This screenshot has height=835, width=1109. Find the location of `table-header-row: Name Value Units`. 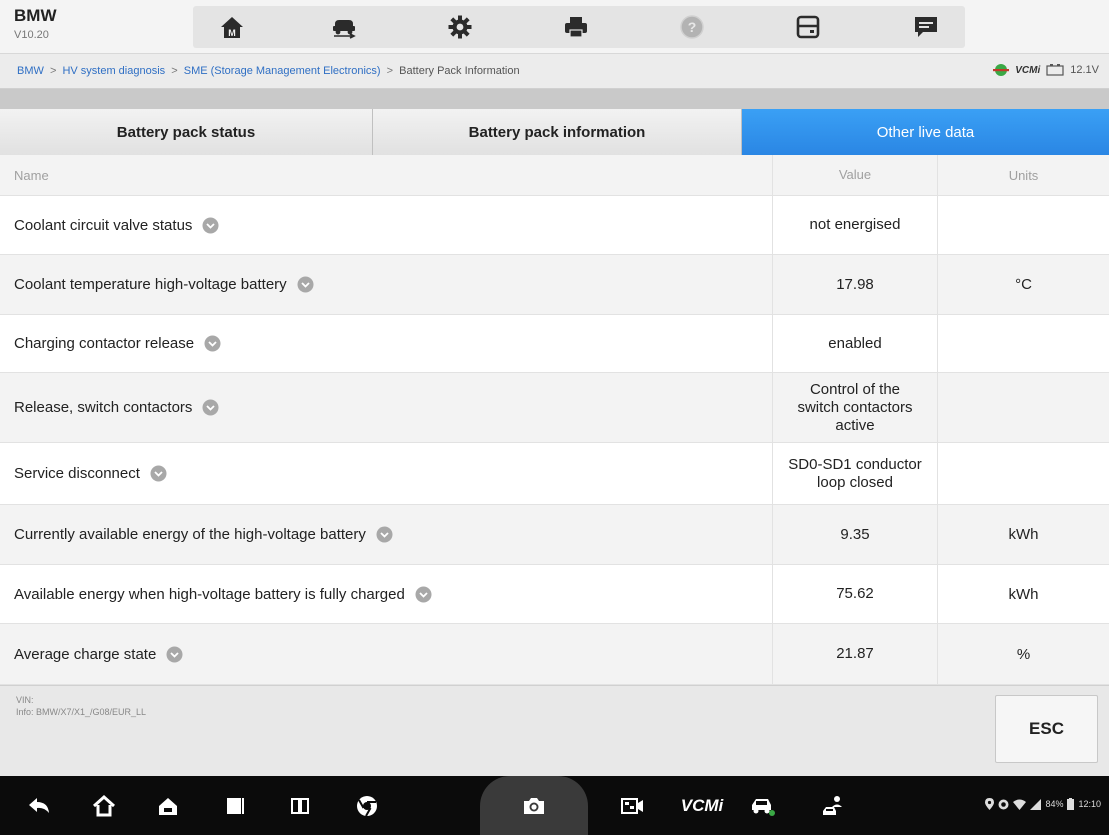

table-header-row: Name Value Units is located at coordinates (554, 175).